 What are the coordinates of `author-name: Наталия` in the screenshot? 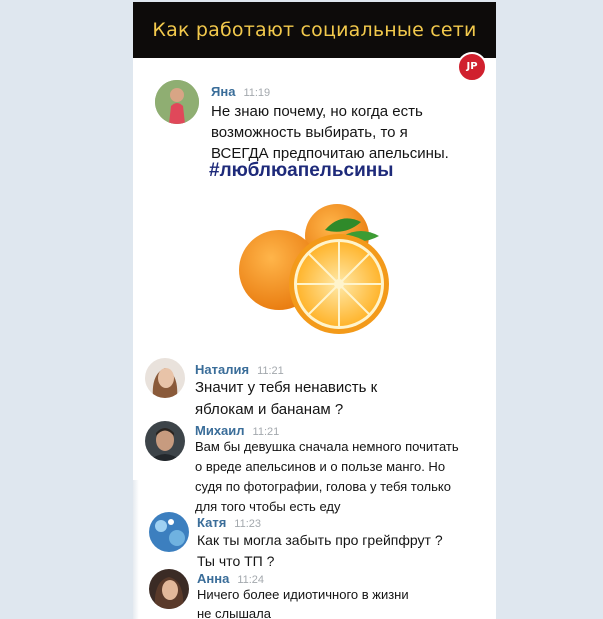 It's located at (222, 369).